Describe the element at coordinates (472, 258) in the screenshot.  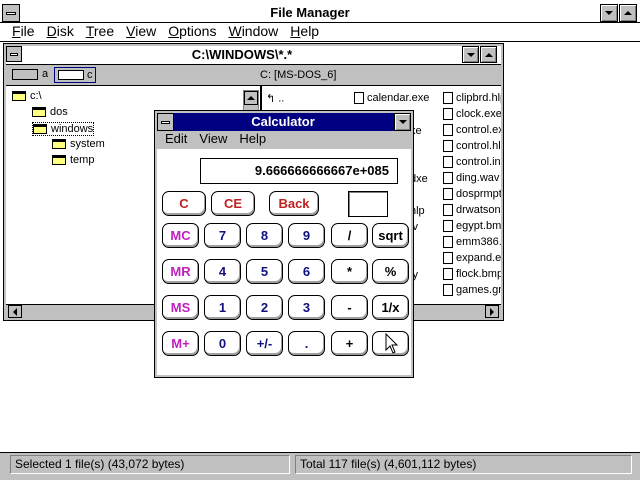
I see `file-item: expand.ex` at that location.